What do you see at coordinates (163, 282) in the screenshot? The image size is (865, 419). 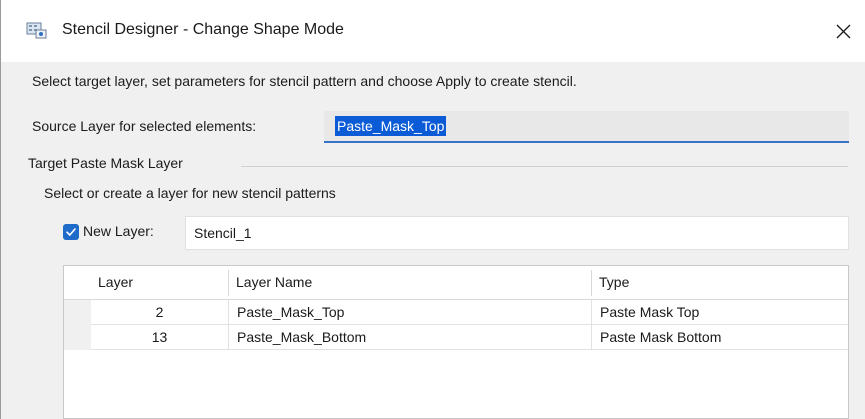 I see `column-header-layer: Layer` at bounding box center [163, 282].